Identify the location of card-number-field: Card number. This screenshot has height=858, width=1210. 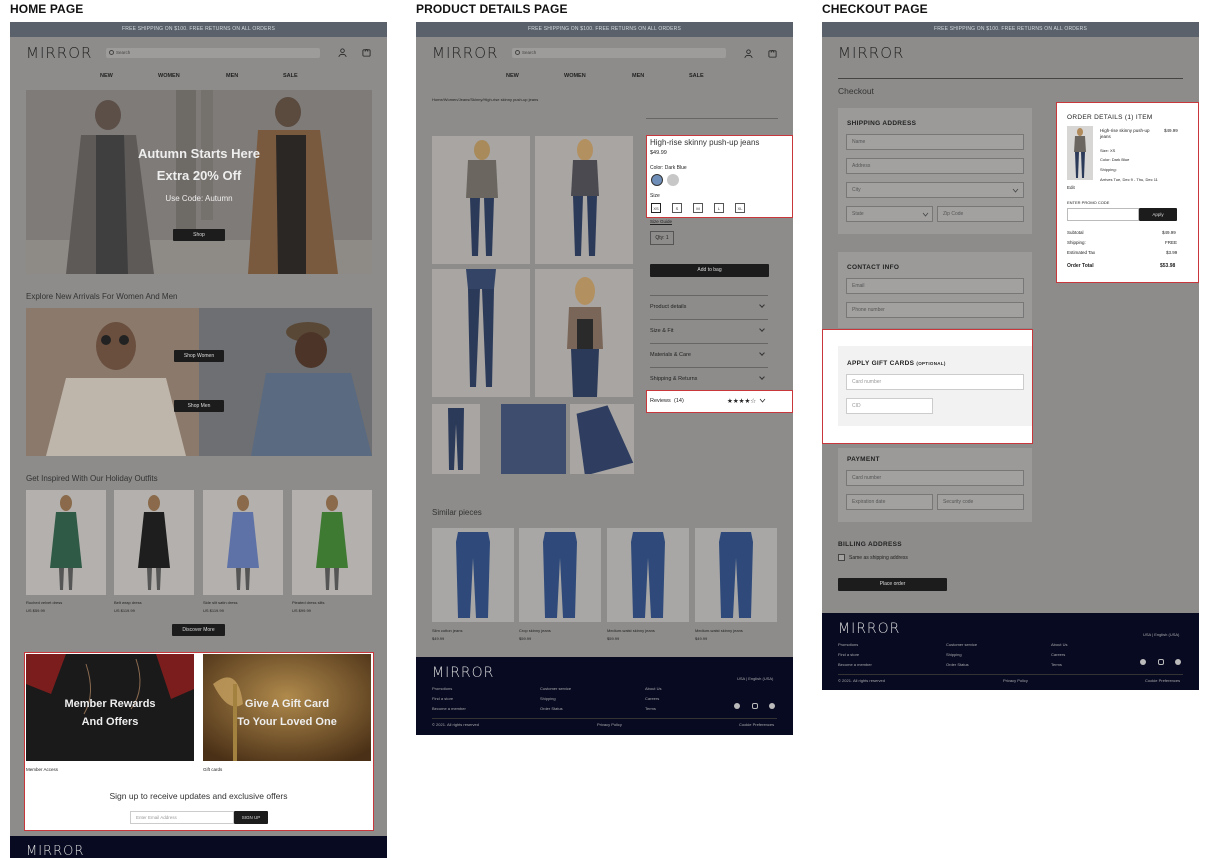
(935, 478).